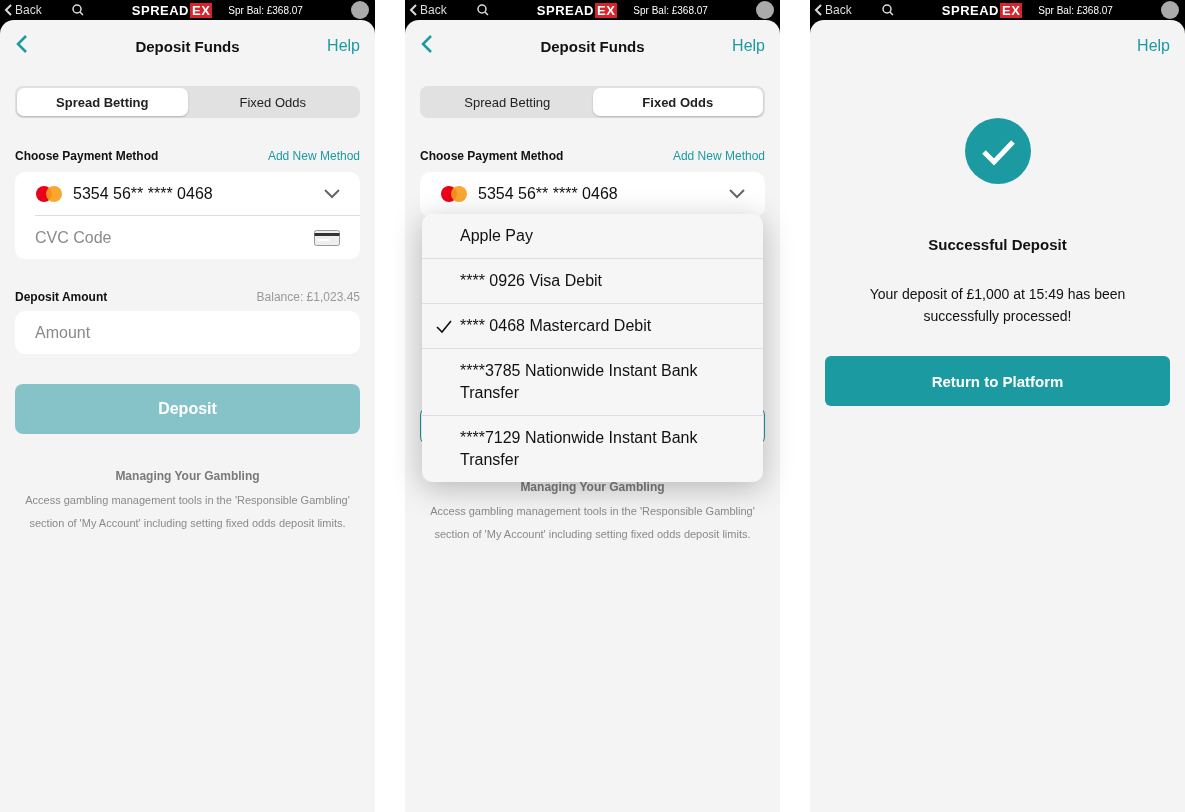 The width and height of the screenshot is (1185, 812). Describe the element at coordinates (308, 297) in the screenshot. I see `balance-text: Balance: £1,023.45` at that location.